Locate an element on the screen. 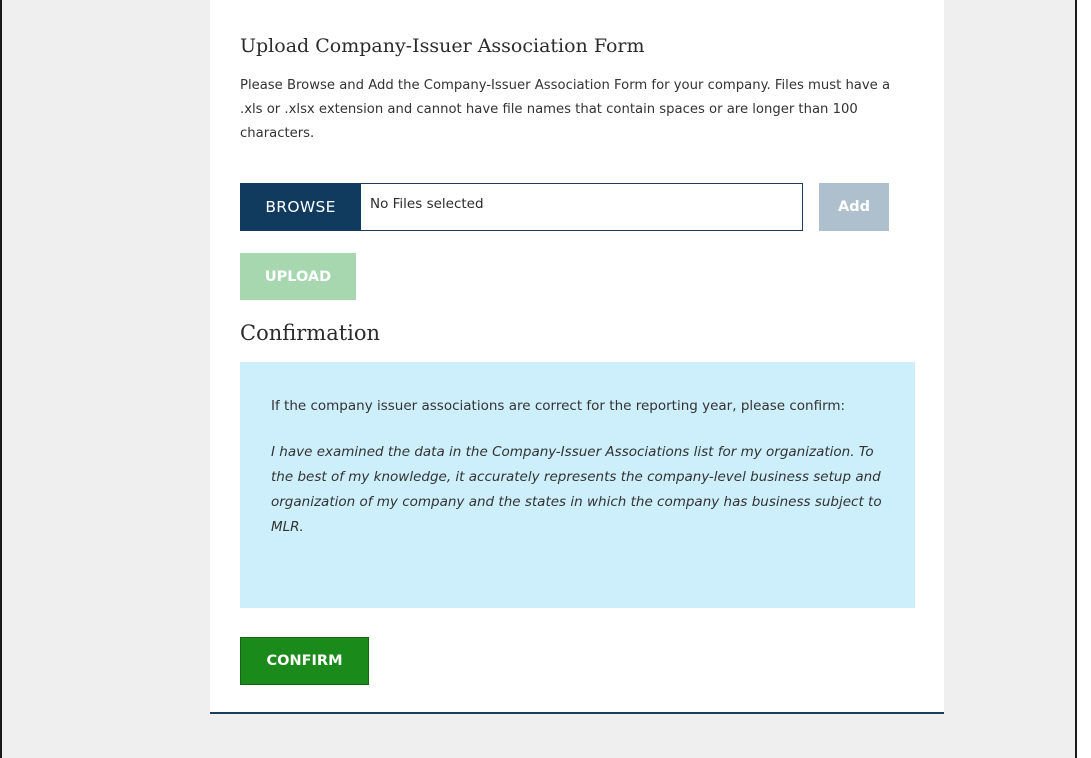 The height and width of the screenshot is (758, 1091). file-picker: BROWSE No Files selected Add is located at coordinates (565, 207).